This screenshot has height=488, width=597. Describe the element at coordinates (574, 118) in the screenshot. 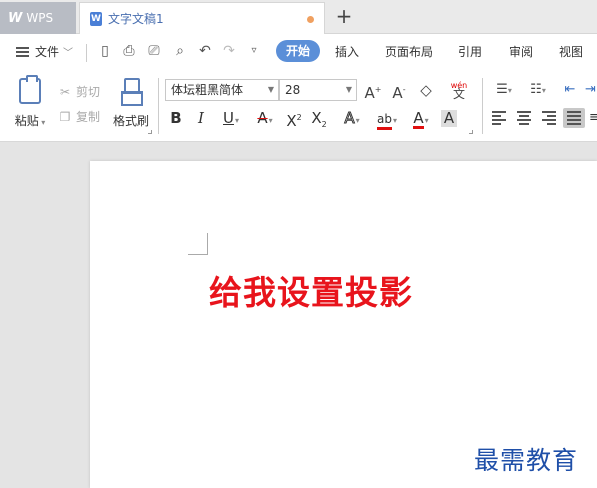

I see `justify-button` at that location.